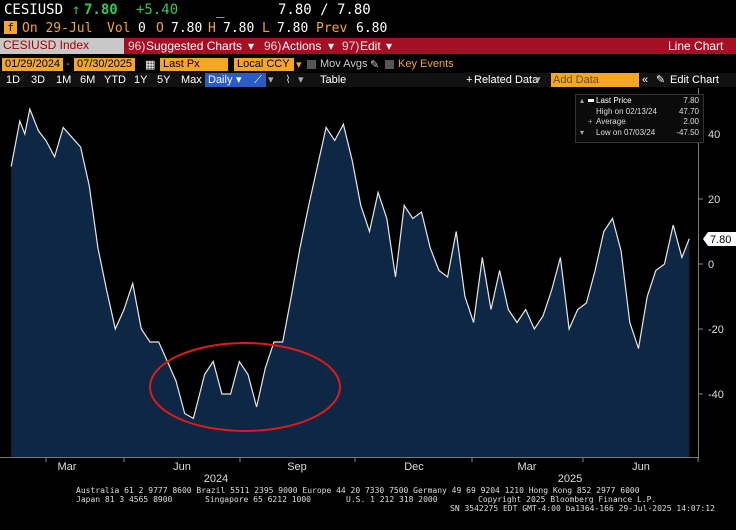 The width and height of the screenshot is (736, 530). Describe the element at coordinates (660, 80) in the screenshot. I see `edit-chart-icon: ✎` at that location.